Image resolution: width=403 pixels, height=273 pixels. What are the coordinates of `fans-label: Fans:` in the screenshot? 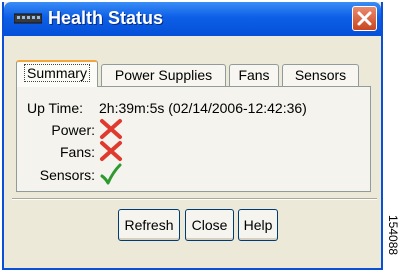 It's located at (77, 152).